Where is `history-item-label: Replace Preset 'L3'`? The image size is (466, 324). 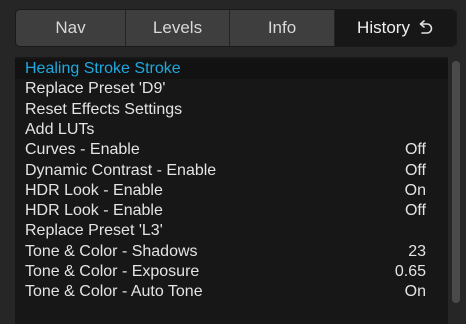
history-item-label: Replace Preset 'L3' is located at coordinates (94, 231).